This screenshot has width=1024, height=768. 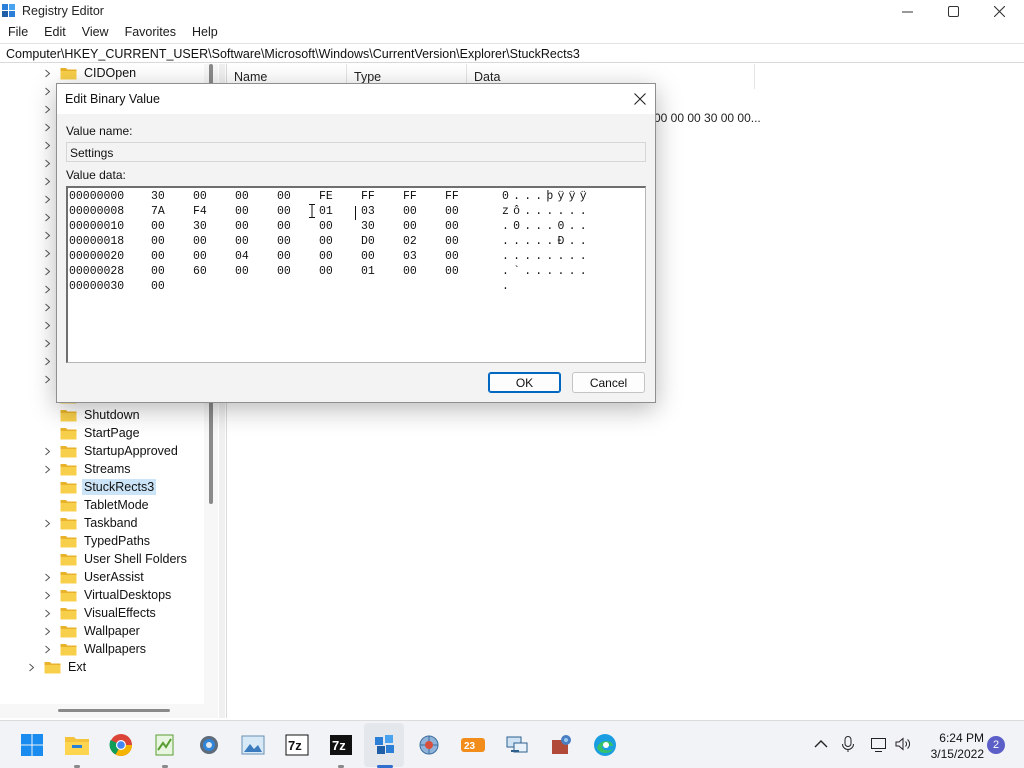 I want to click on minimize-button, so click(x=907, y=11).